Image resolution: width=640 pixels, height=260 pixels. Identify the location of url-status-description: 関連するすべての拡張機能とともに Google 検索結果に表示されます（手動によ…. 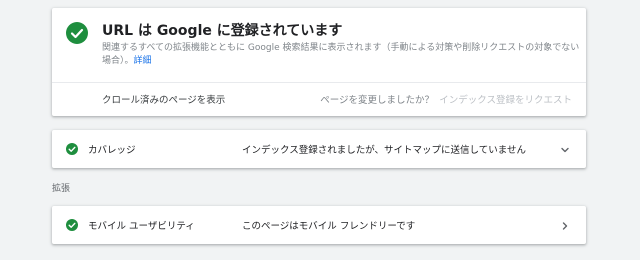
(342, 55).